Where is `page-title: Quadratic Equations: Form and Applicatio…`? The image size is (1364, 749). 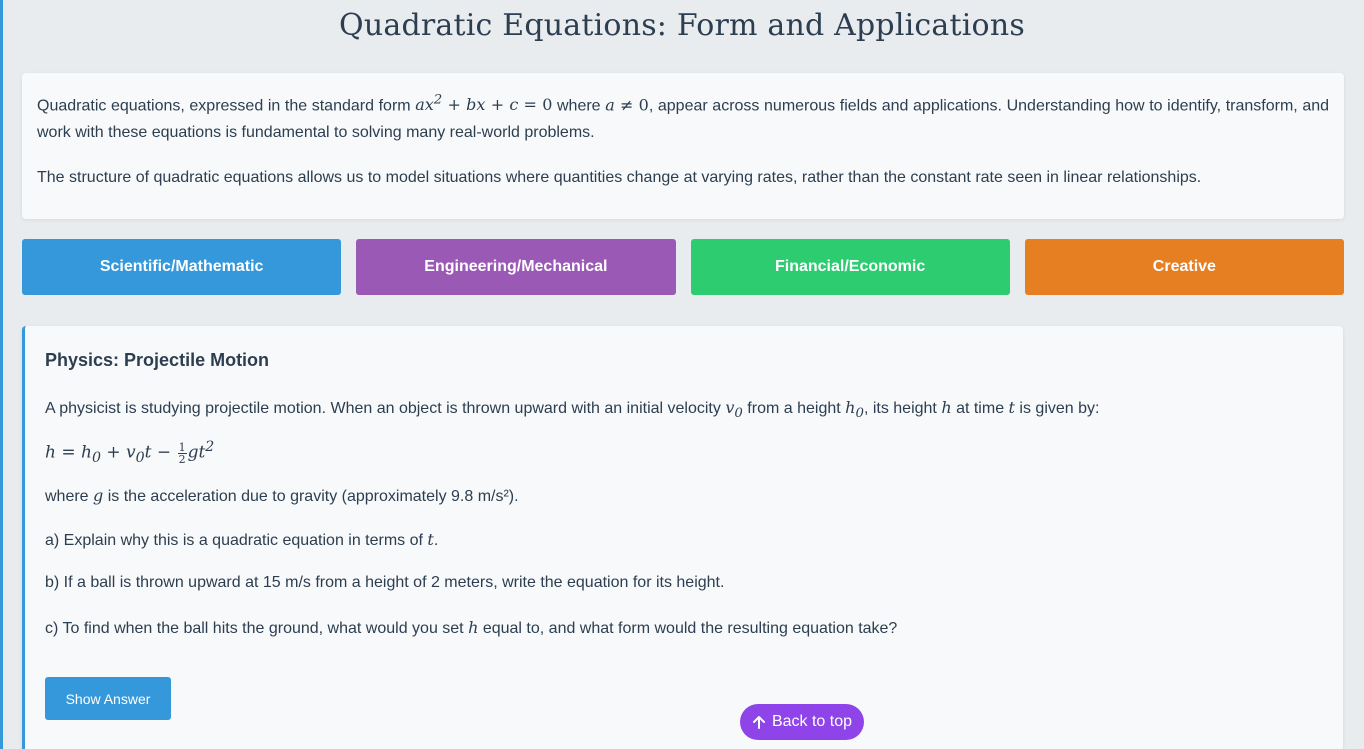
page-title: Quadratic Equations: Form and Applicatio… is located at coordinates (682, 25).